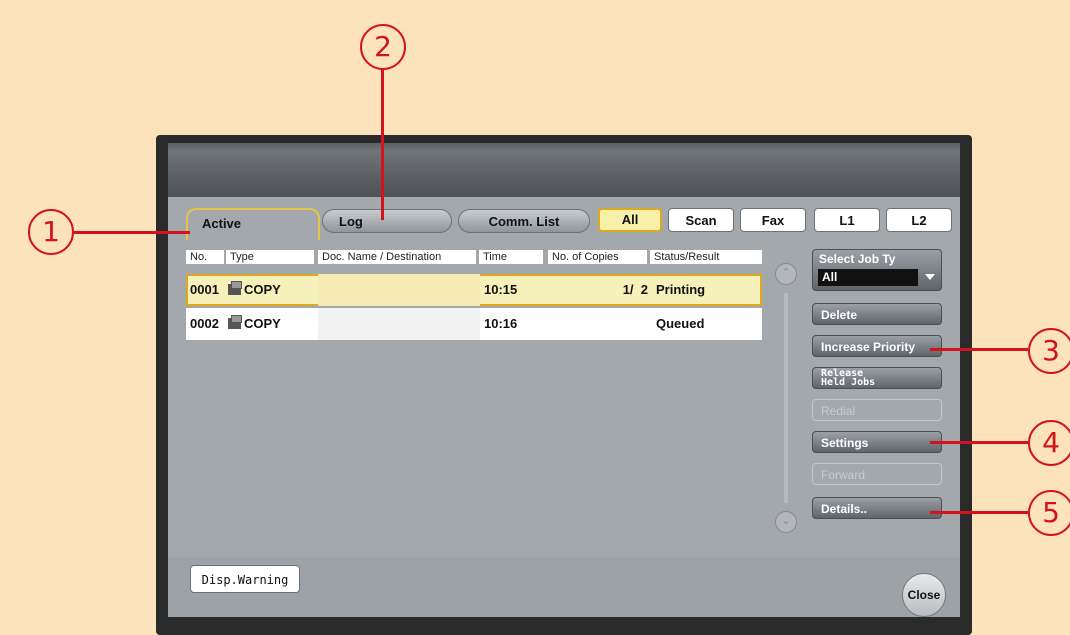 This screenshot has width=1070, height=635. I want to click on col-header-status: Status/Result, so click(706, 257).